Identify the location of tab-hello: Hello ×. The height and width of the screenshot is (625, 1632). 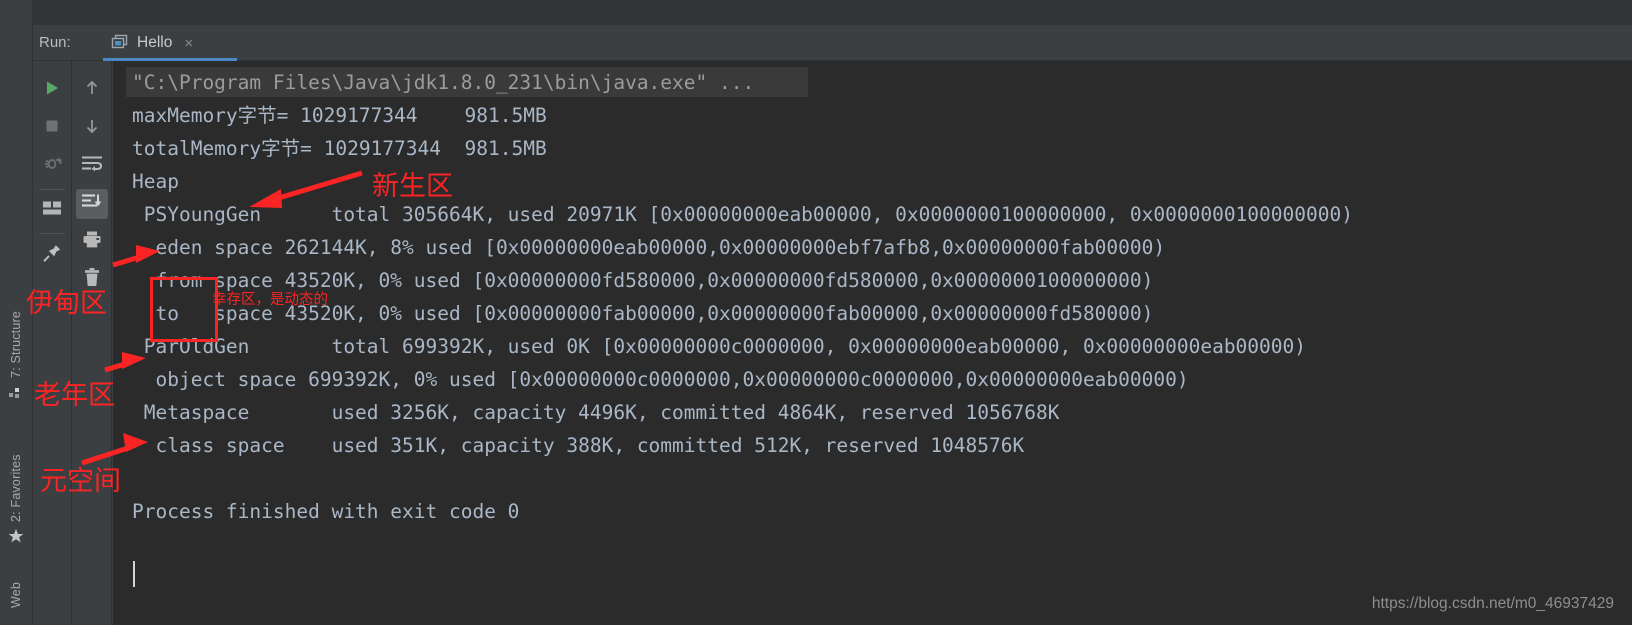
(152, 43).